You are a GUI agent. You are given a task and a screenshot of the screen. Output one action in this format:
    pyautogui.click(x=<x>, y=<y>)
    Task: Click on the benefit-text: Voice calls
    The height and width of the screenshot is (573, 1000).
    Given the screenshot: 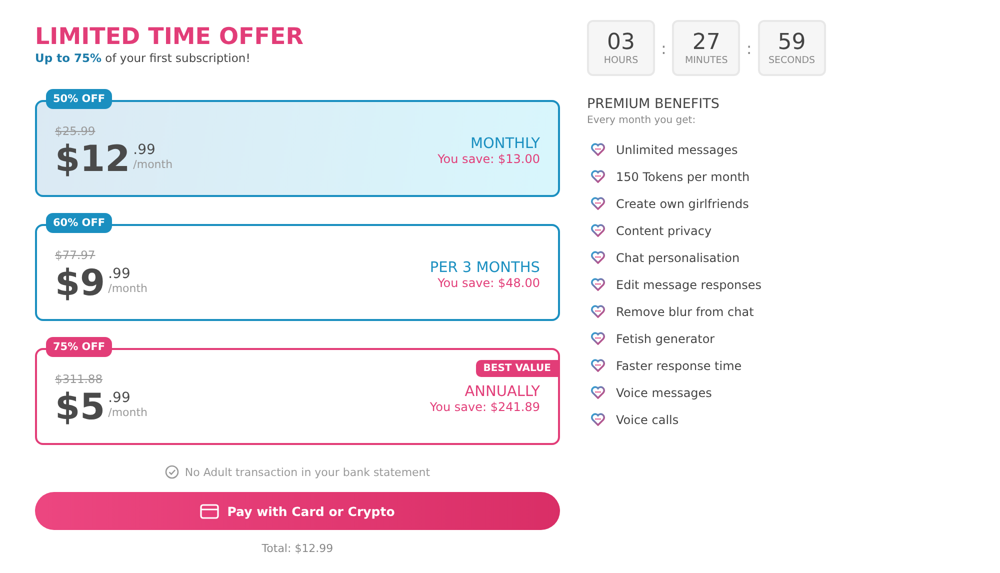 What is the action you would take?
    pyautogui.click(x=647, y=419)
    